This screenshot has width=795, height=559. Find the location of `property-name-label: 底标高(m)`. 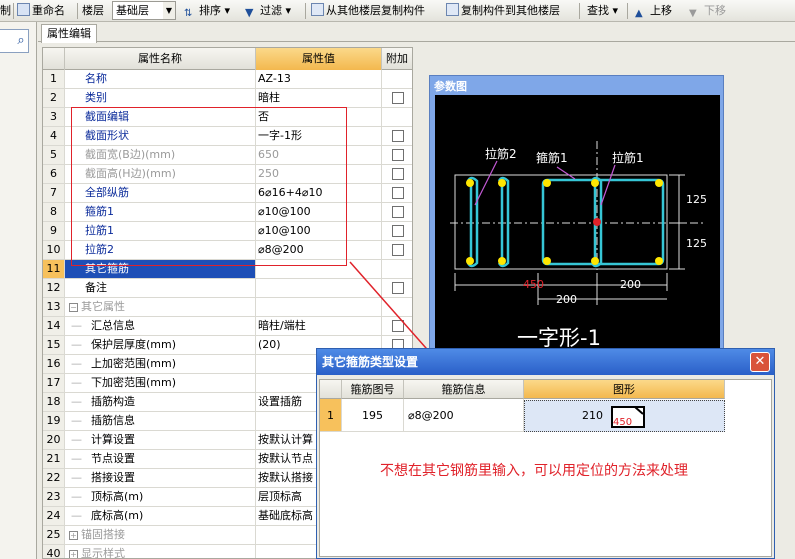

property-name-label: 底标高(m) is located at coordinates (117, 515).